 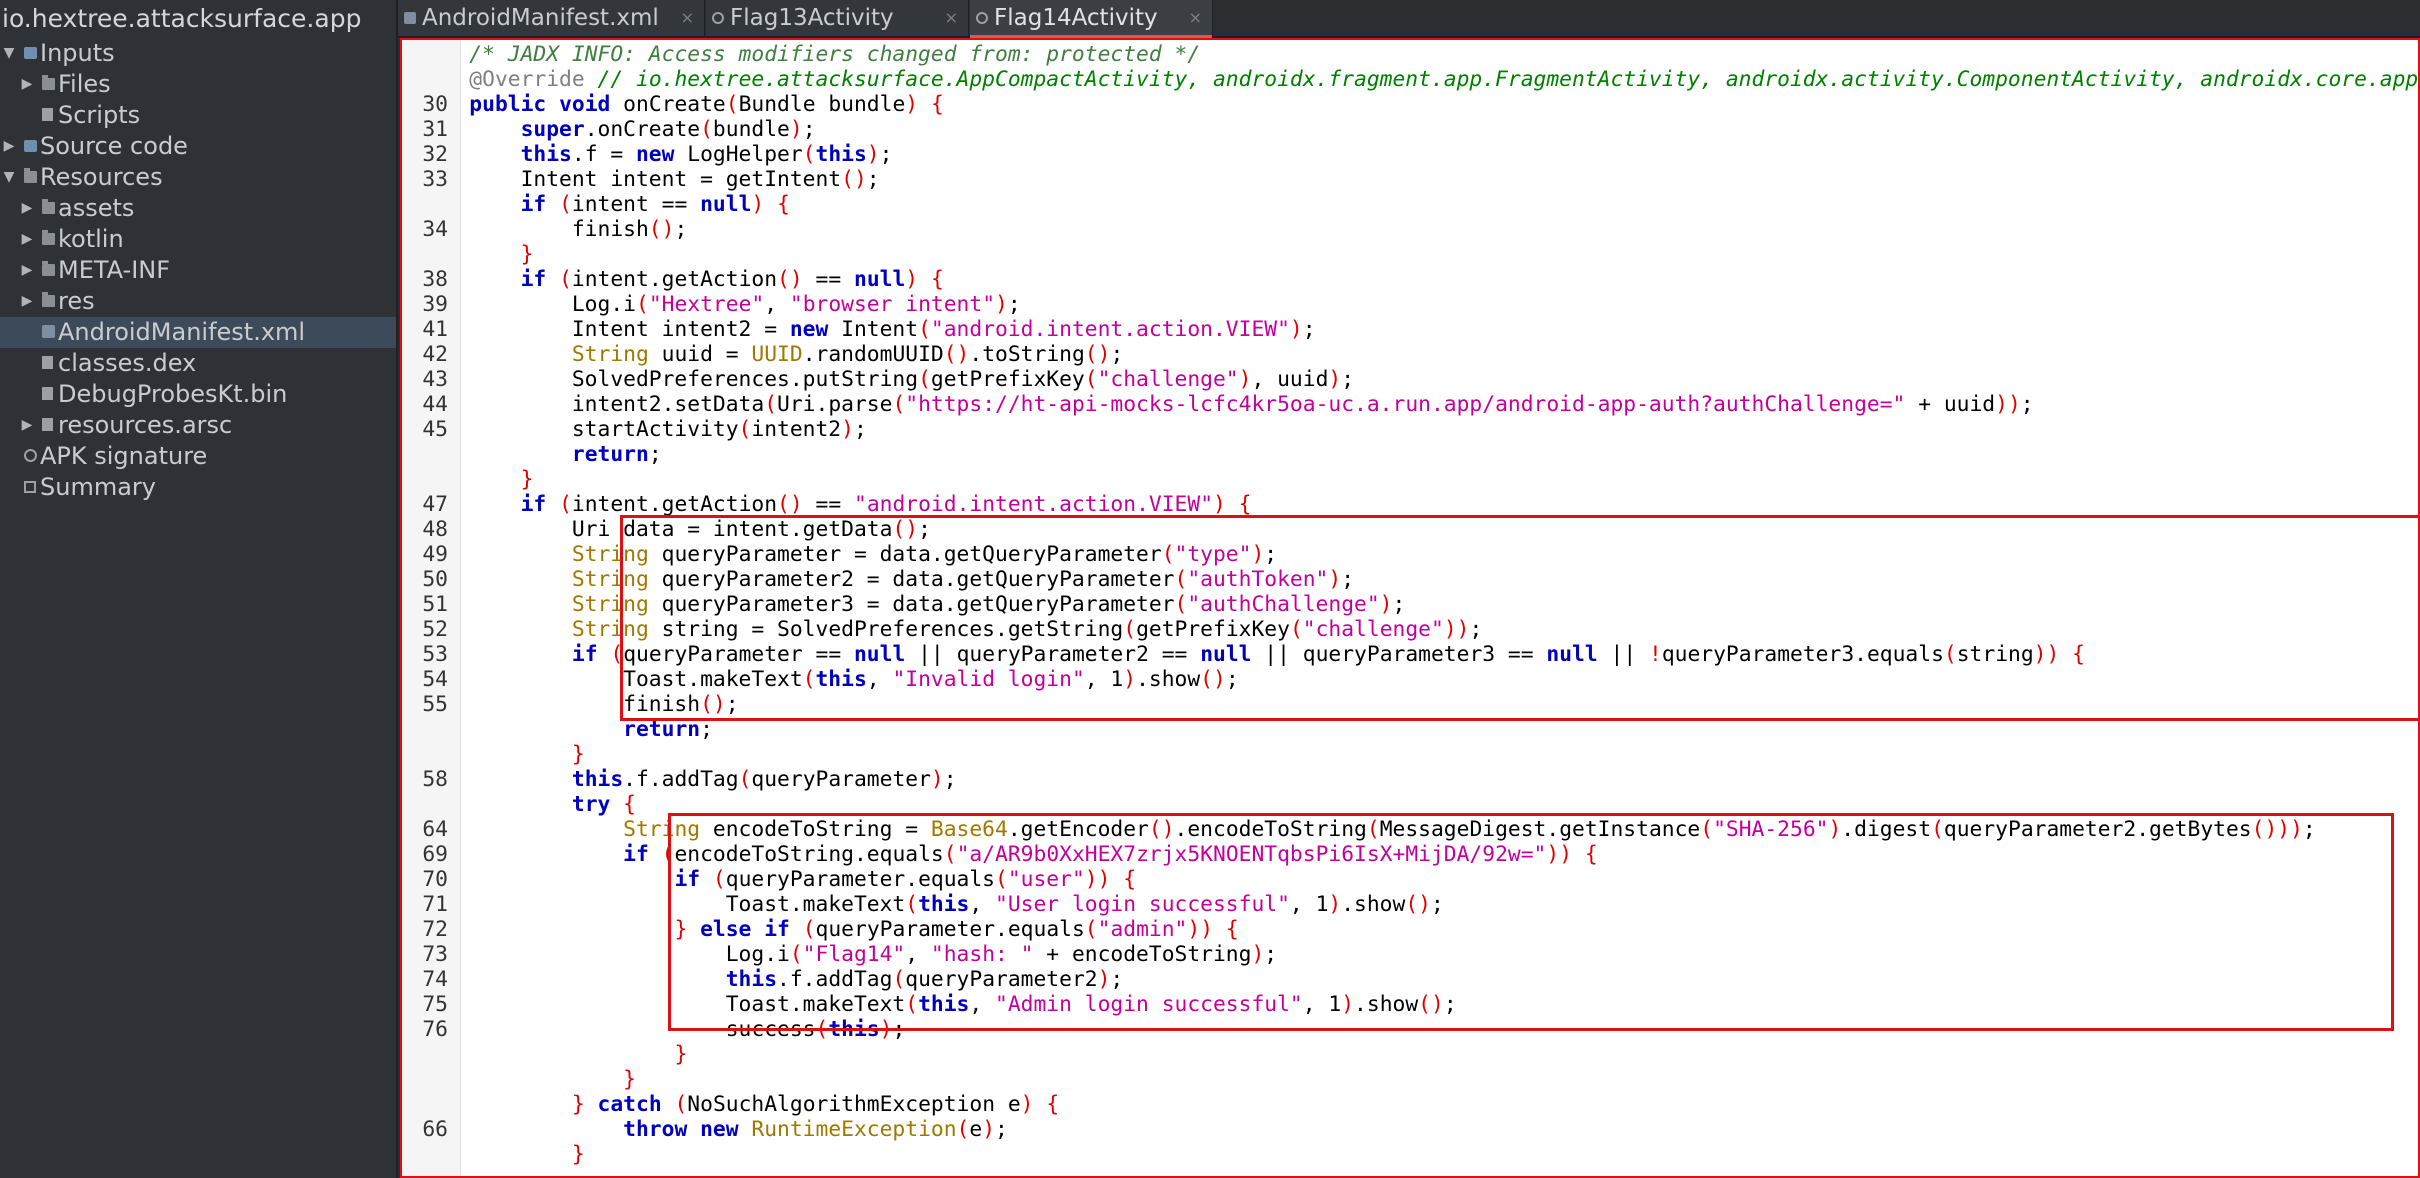 What do you see at coordinates (173, 394) in the screenshot?
I see `tree-item-label: DebugProbesKt.bin` at bounding box center [173, 394].